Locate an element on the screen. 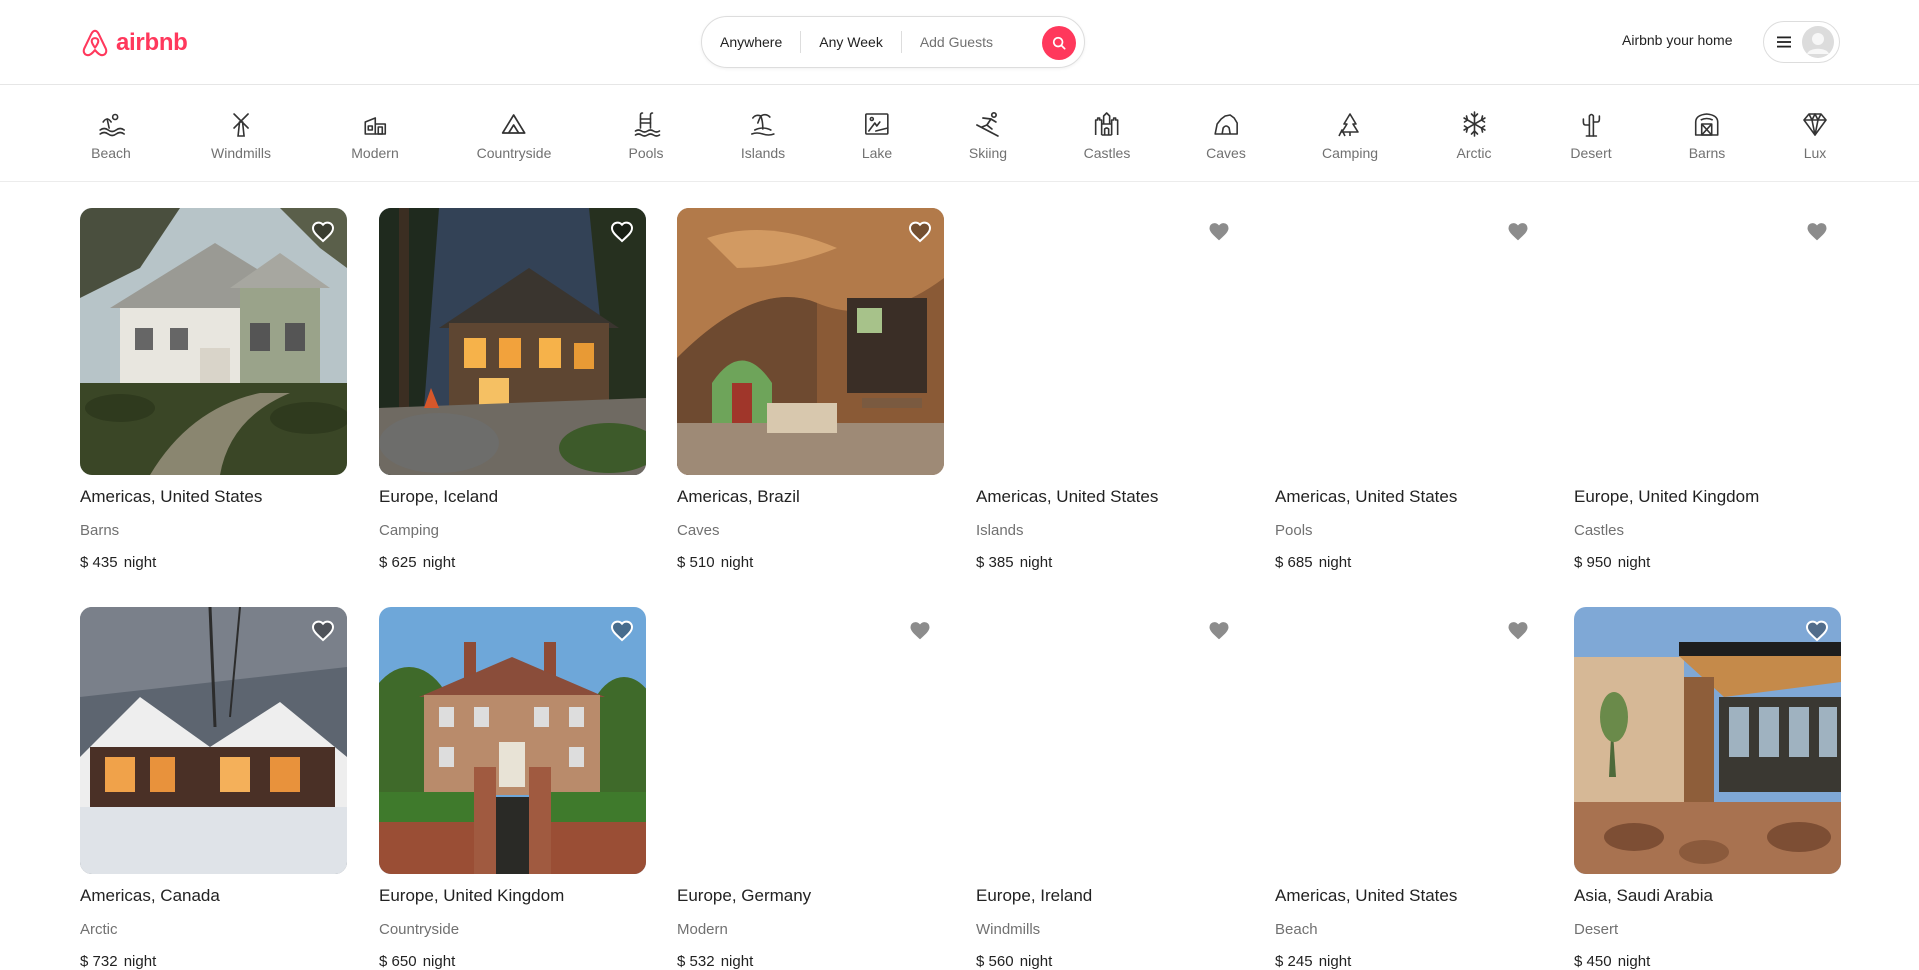 This screenshot has width=1919, height=970. search-button is located at coordinates (1059, 43).